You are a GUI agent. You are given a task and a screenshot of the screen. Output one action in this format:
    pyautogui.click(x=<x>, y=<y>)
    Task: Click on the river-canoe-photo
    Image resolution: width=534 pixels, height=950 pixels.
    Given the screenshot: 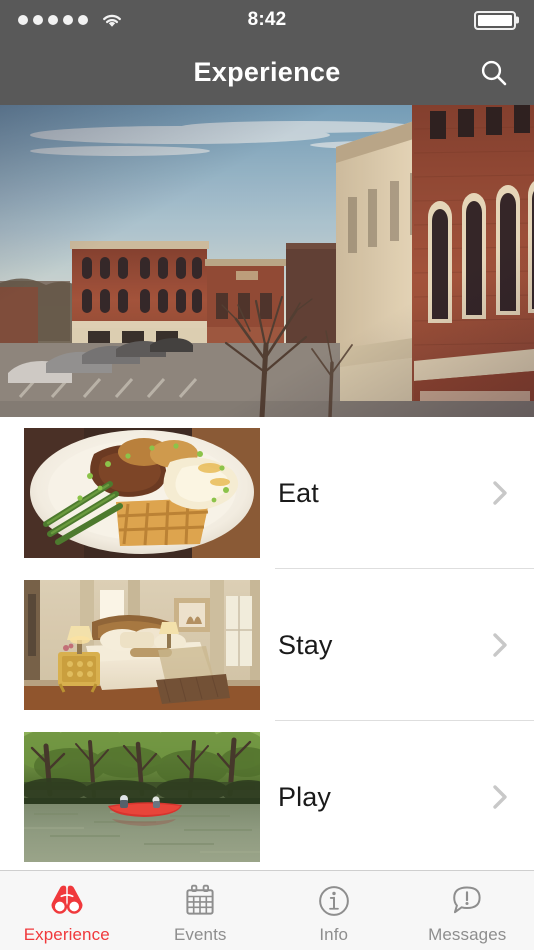 What is the action you would take?
    pyautogui.click(x=142, y=797)
    